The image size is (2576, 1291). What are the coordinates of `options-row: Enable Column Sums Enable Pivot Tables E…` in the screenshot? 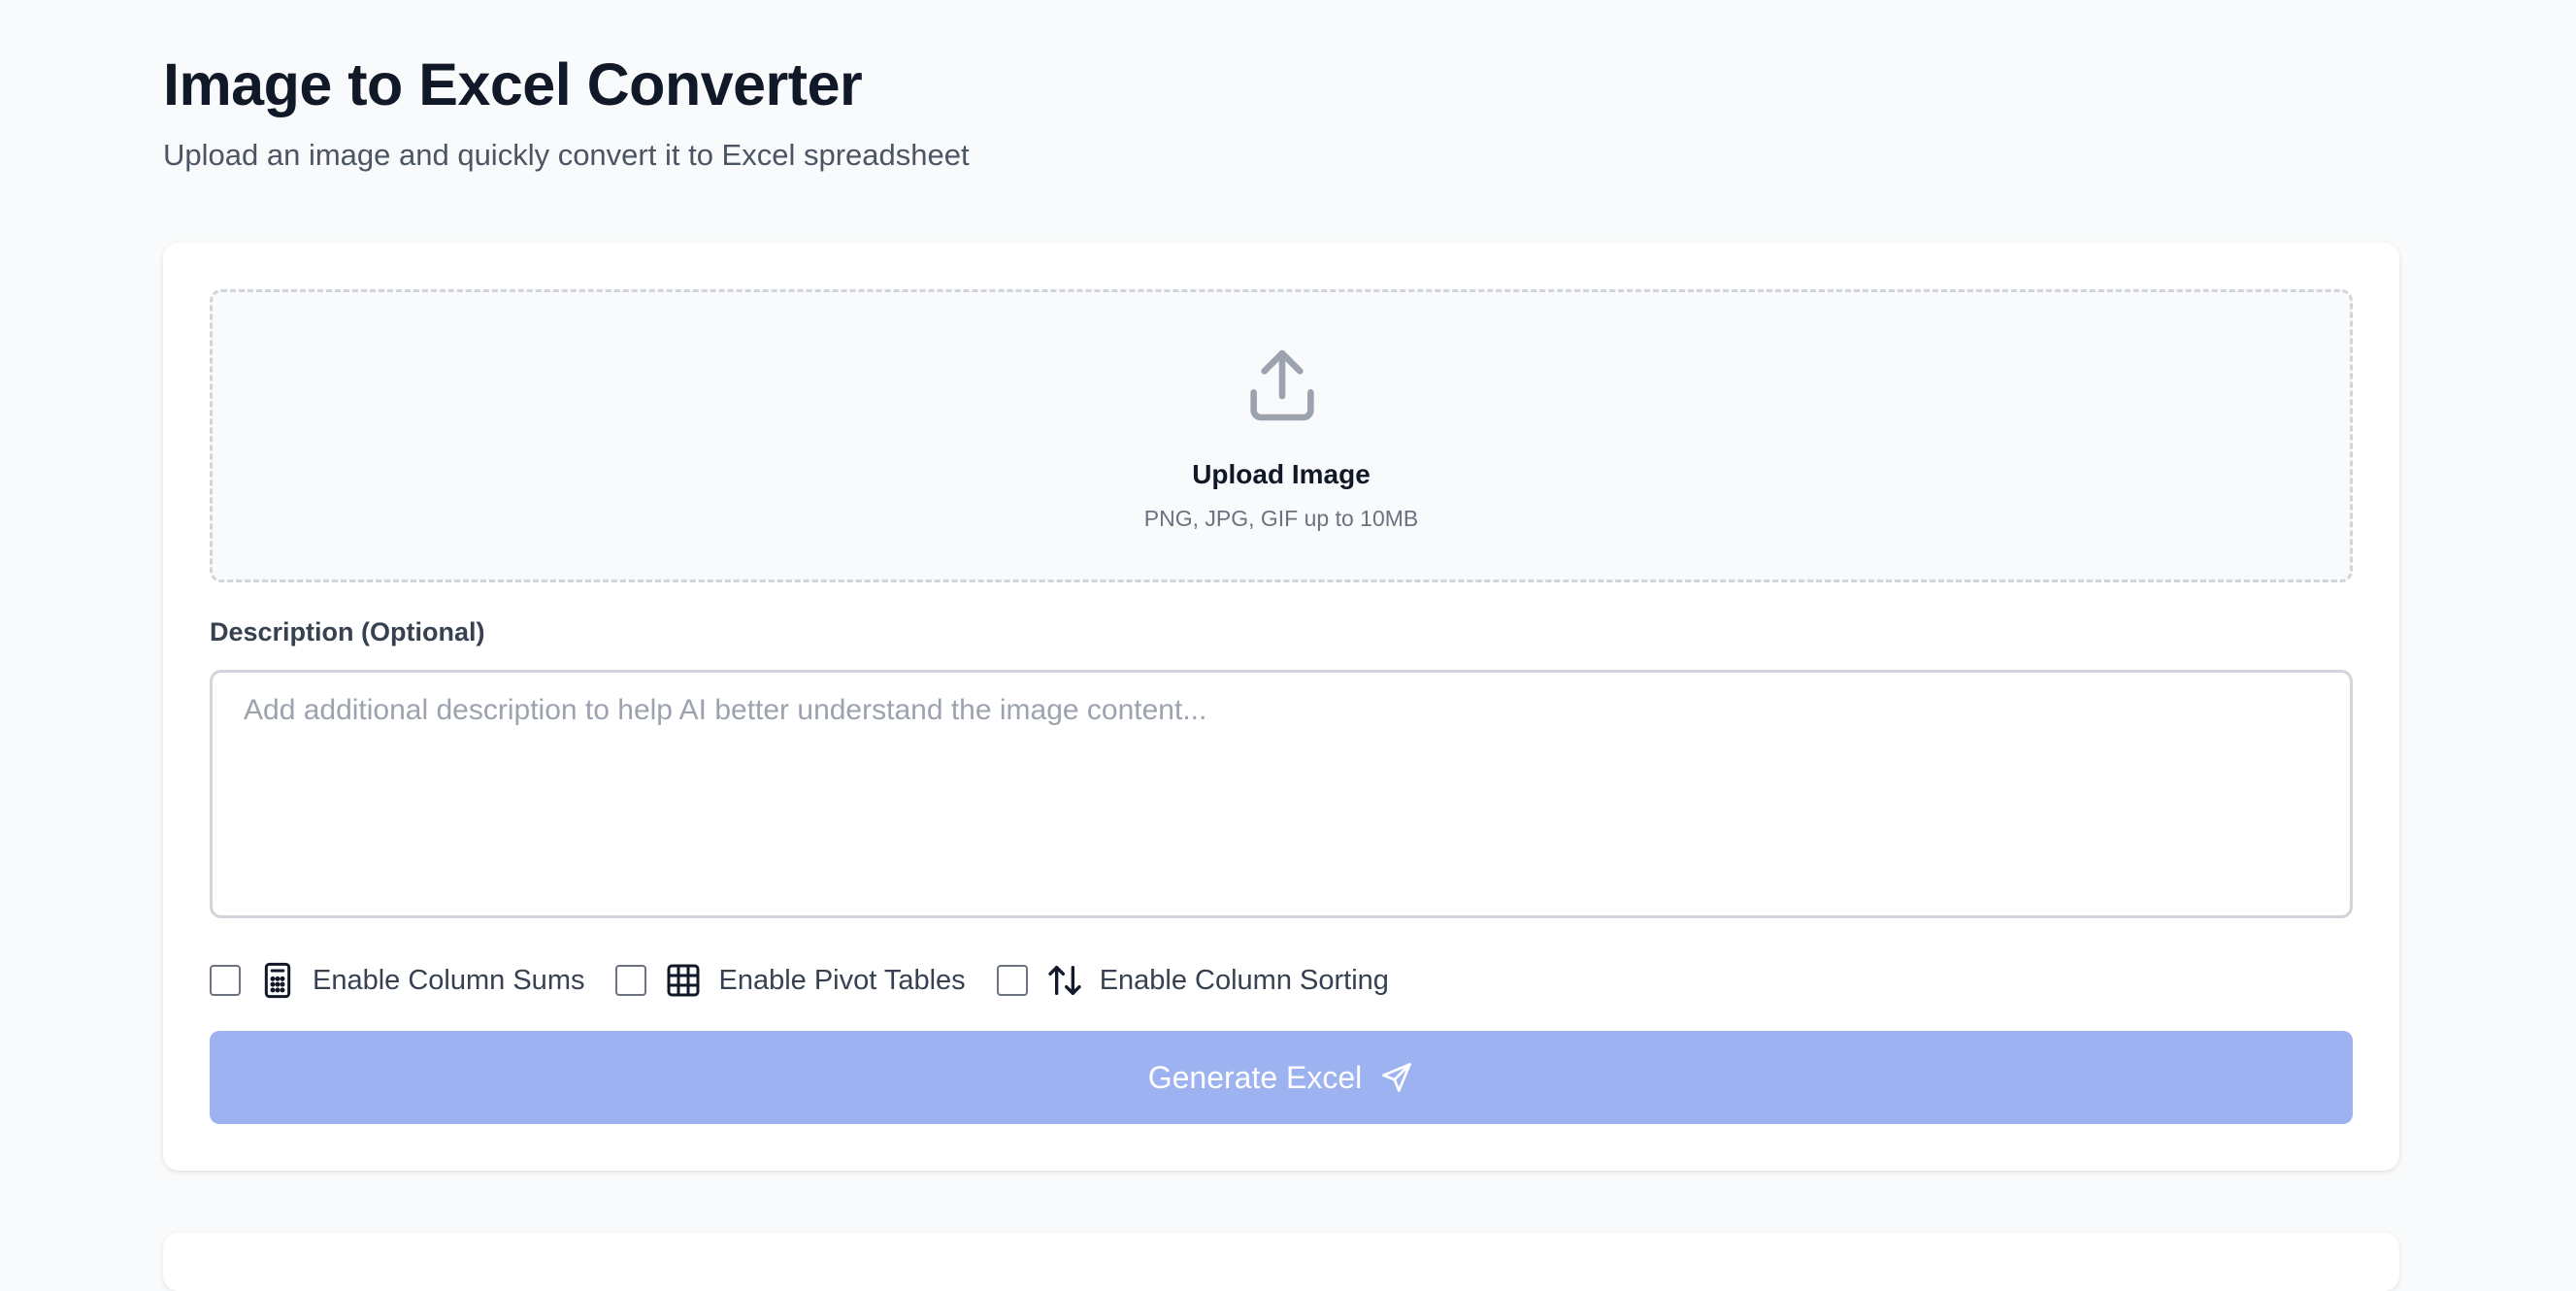 It's located at (815, 980).